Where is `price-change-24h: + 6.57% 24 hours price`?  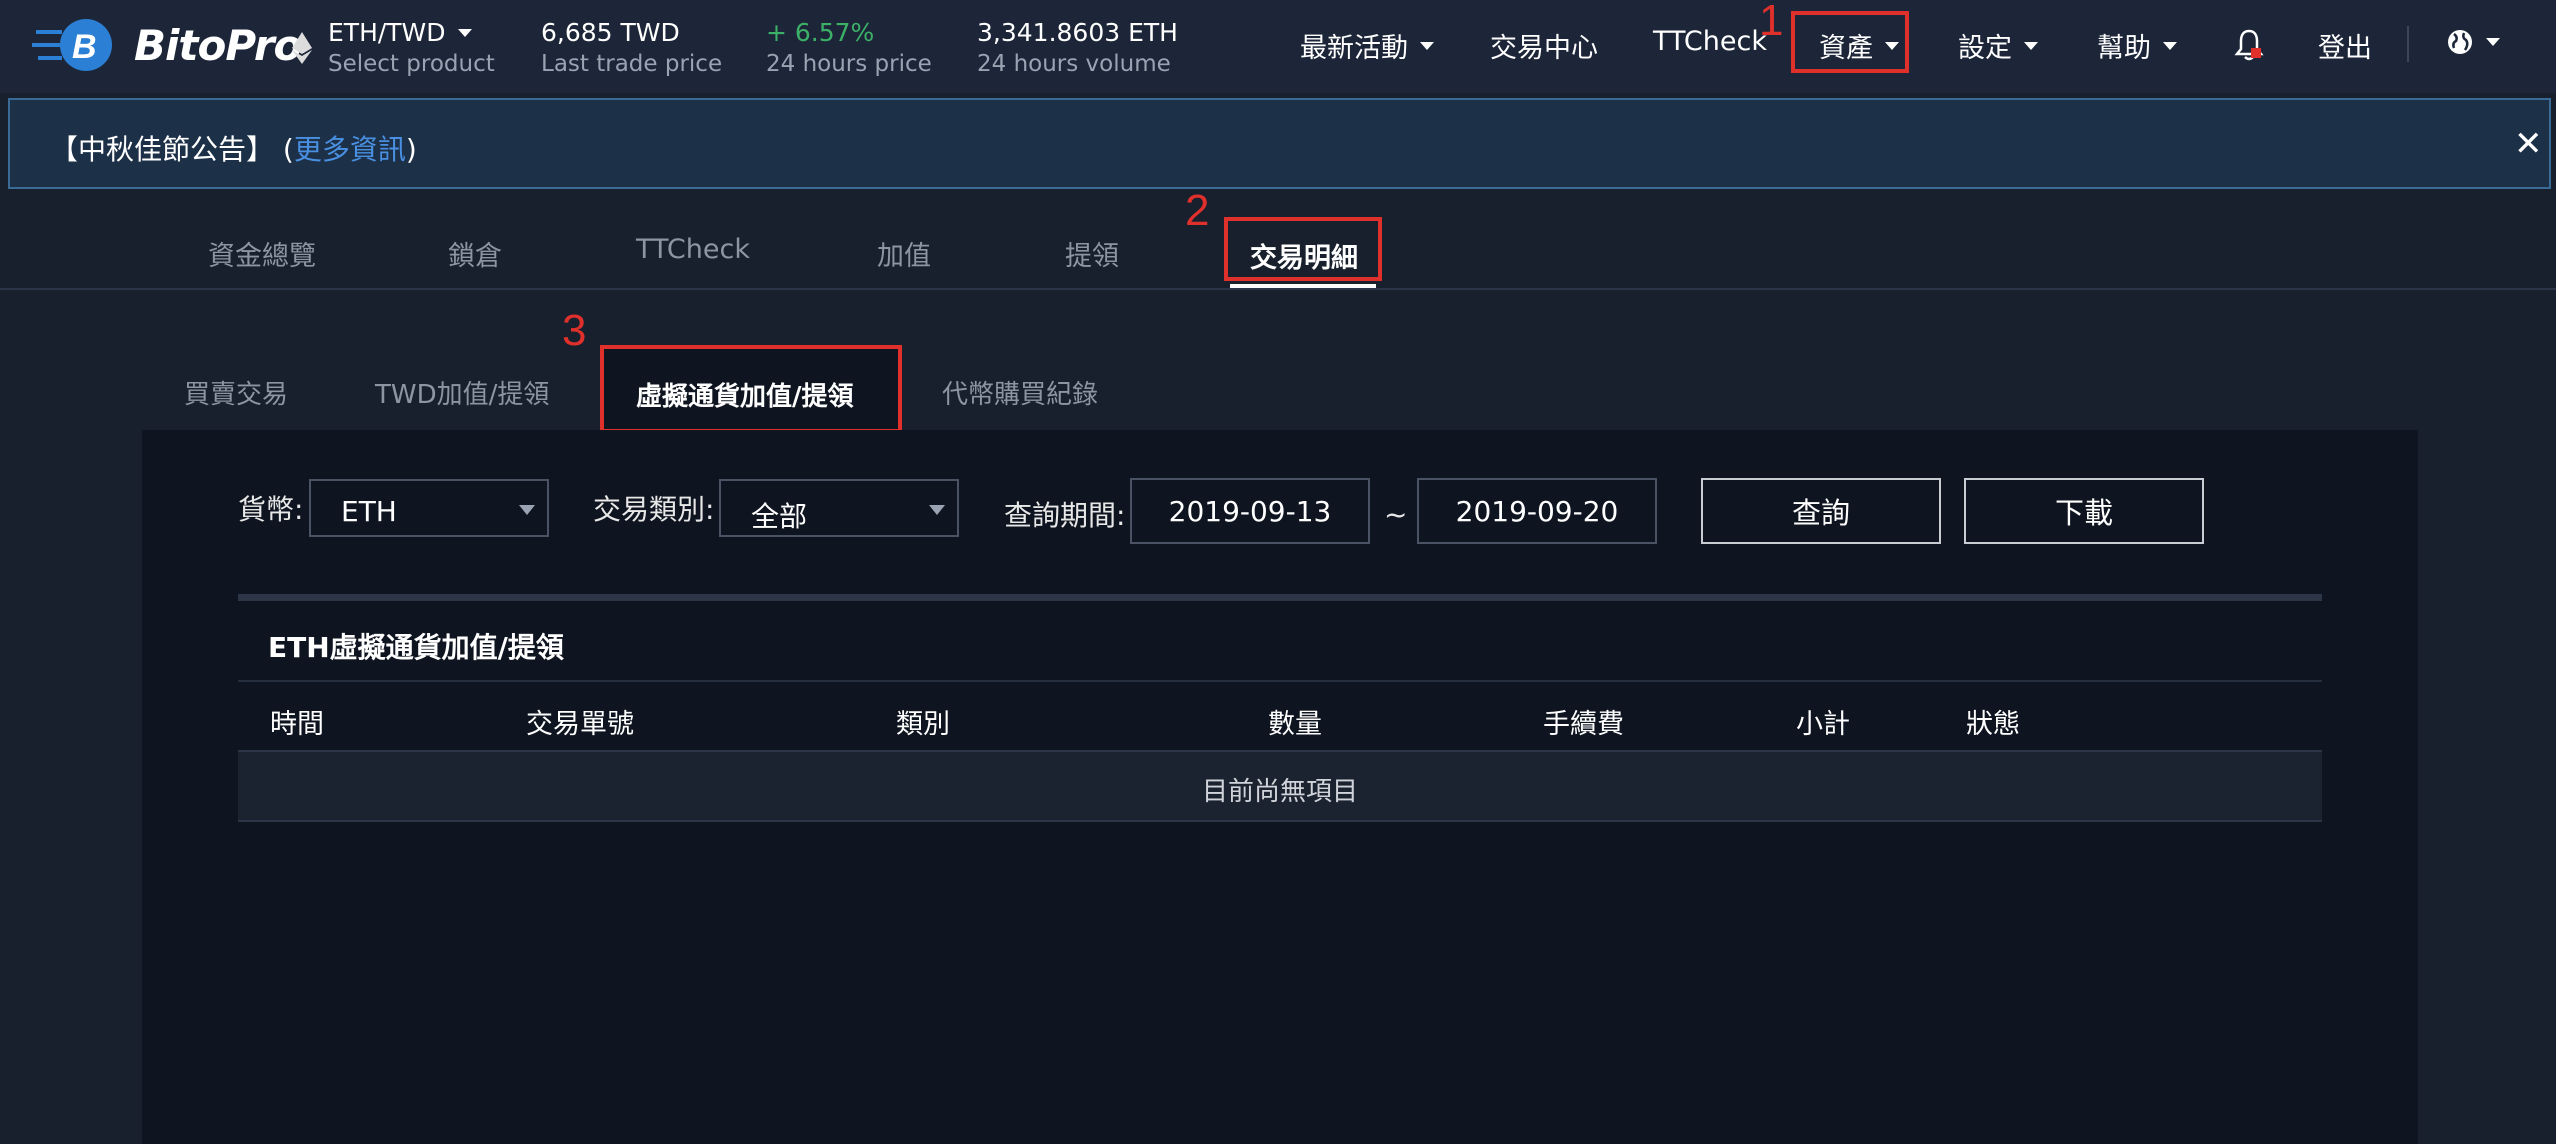
price-change-24h: + 6.57% 24 hours price is located at coordinates (849, 47).